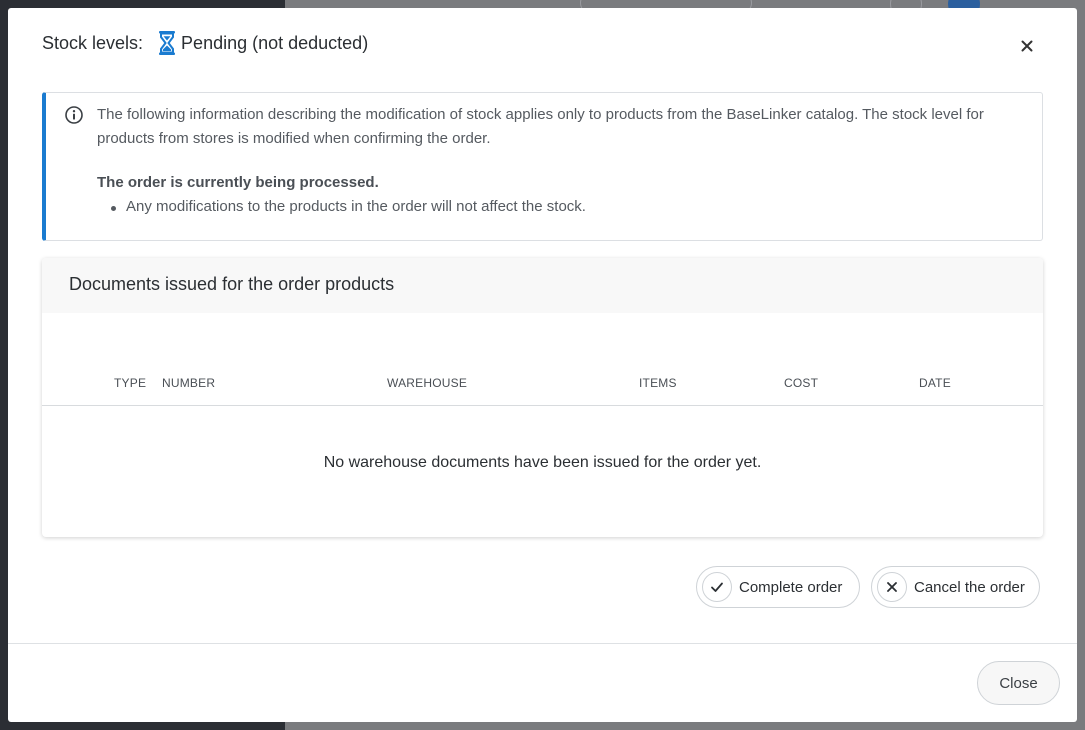 Image resolution: width=1085 pixels, height=730 pixels. I want to click on modal-title-label: Stock levels:, so click(93, 42).